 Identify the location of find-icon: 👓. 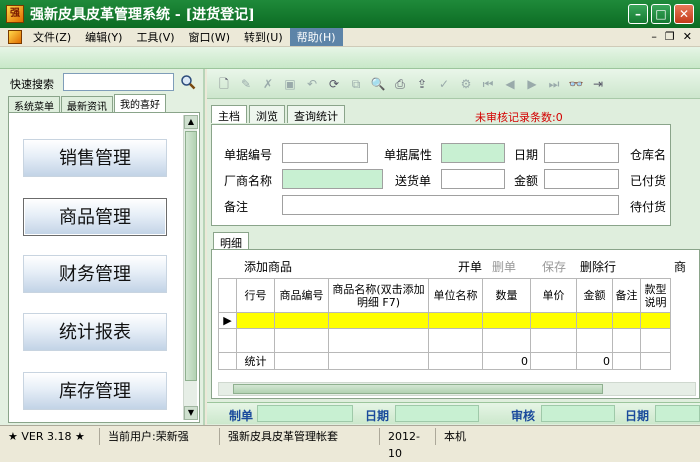
(576, 84).